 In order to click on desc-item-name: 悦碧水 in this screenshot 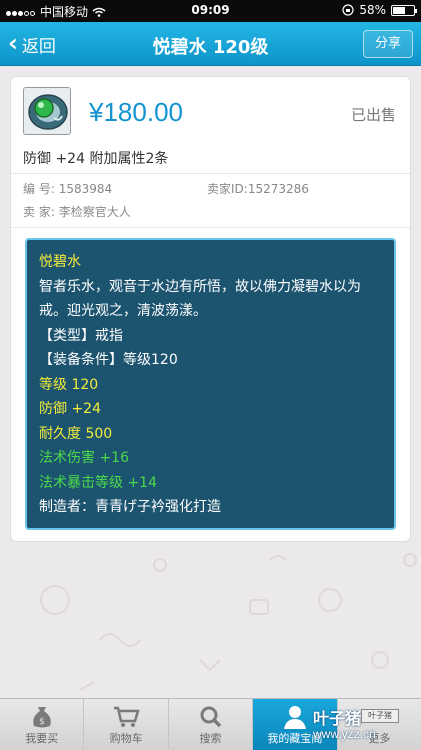, I will do `click(60, 262)`.